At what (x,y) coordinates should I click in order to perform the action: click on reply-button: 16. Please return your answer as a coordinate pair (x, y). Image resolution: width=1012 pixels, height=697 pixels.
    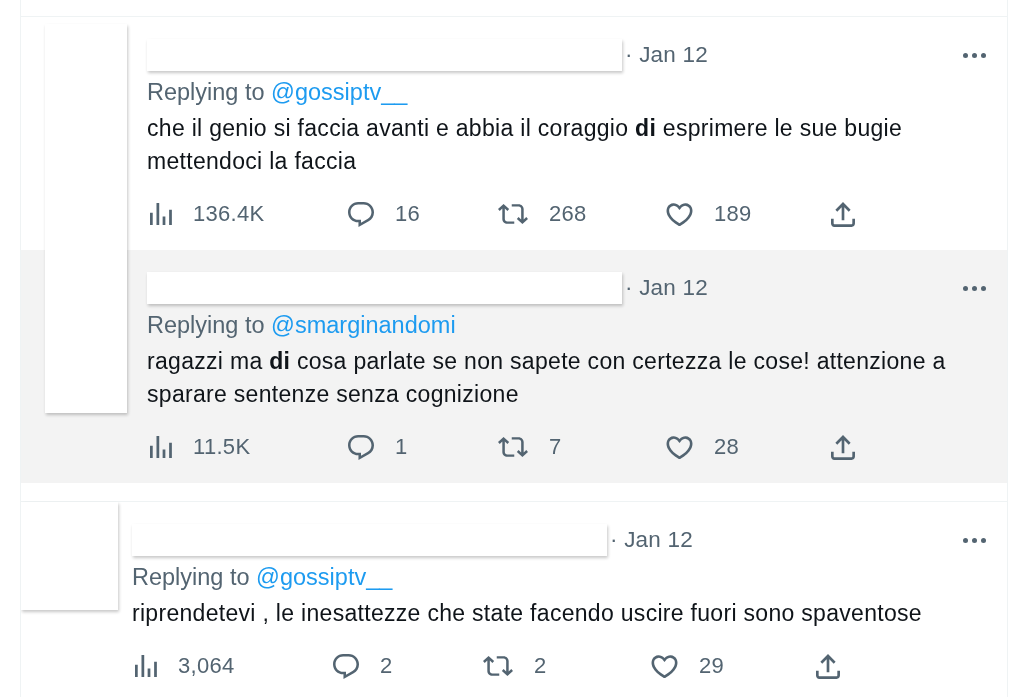
    Looking at the image, I should click on (383, 214).